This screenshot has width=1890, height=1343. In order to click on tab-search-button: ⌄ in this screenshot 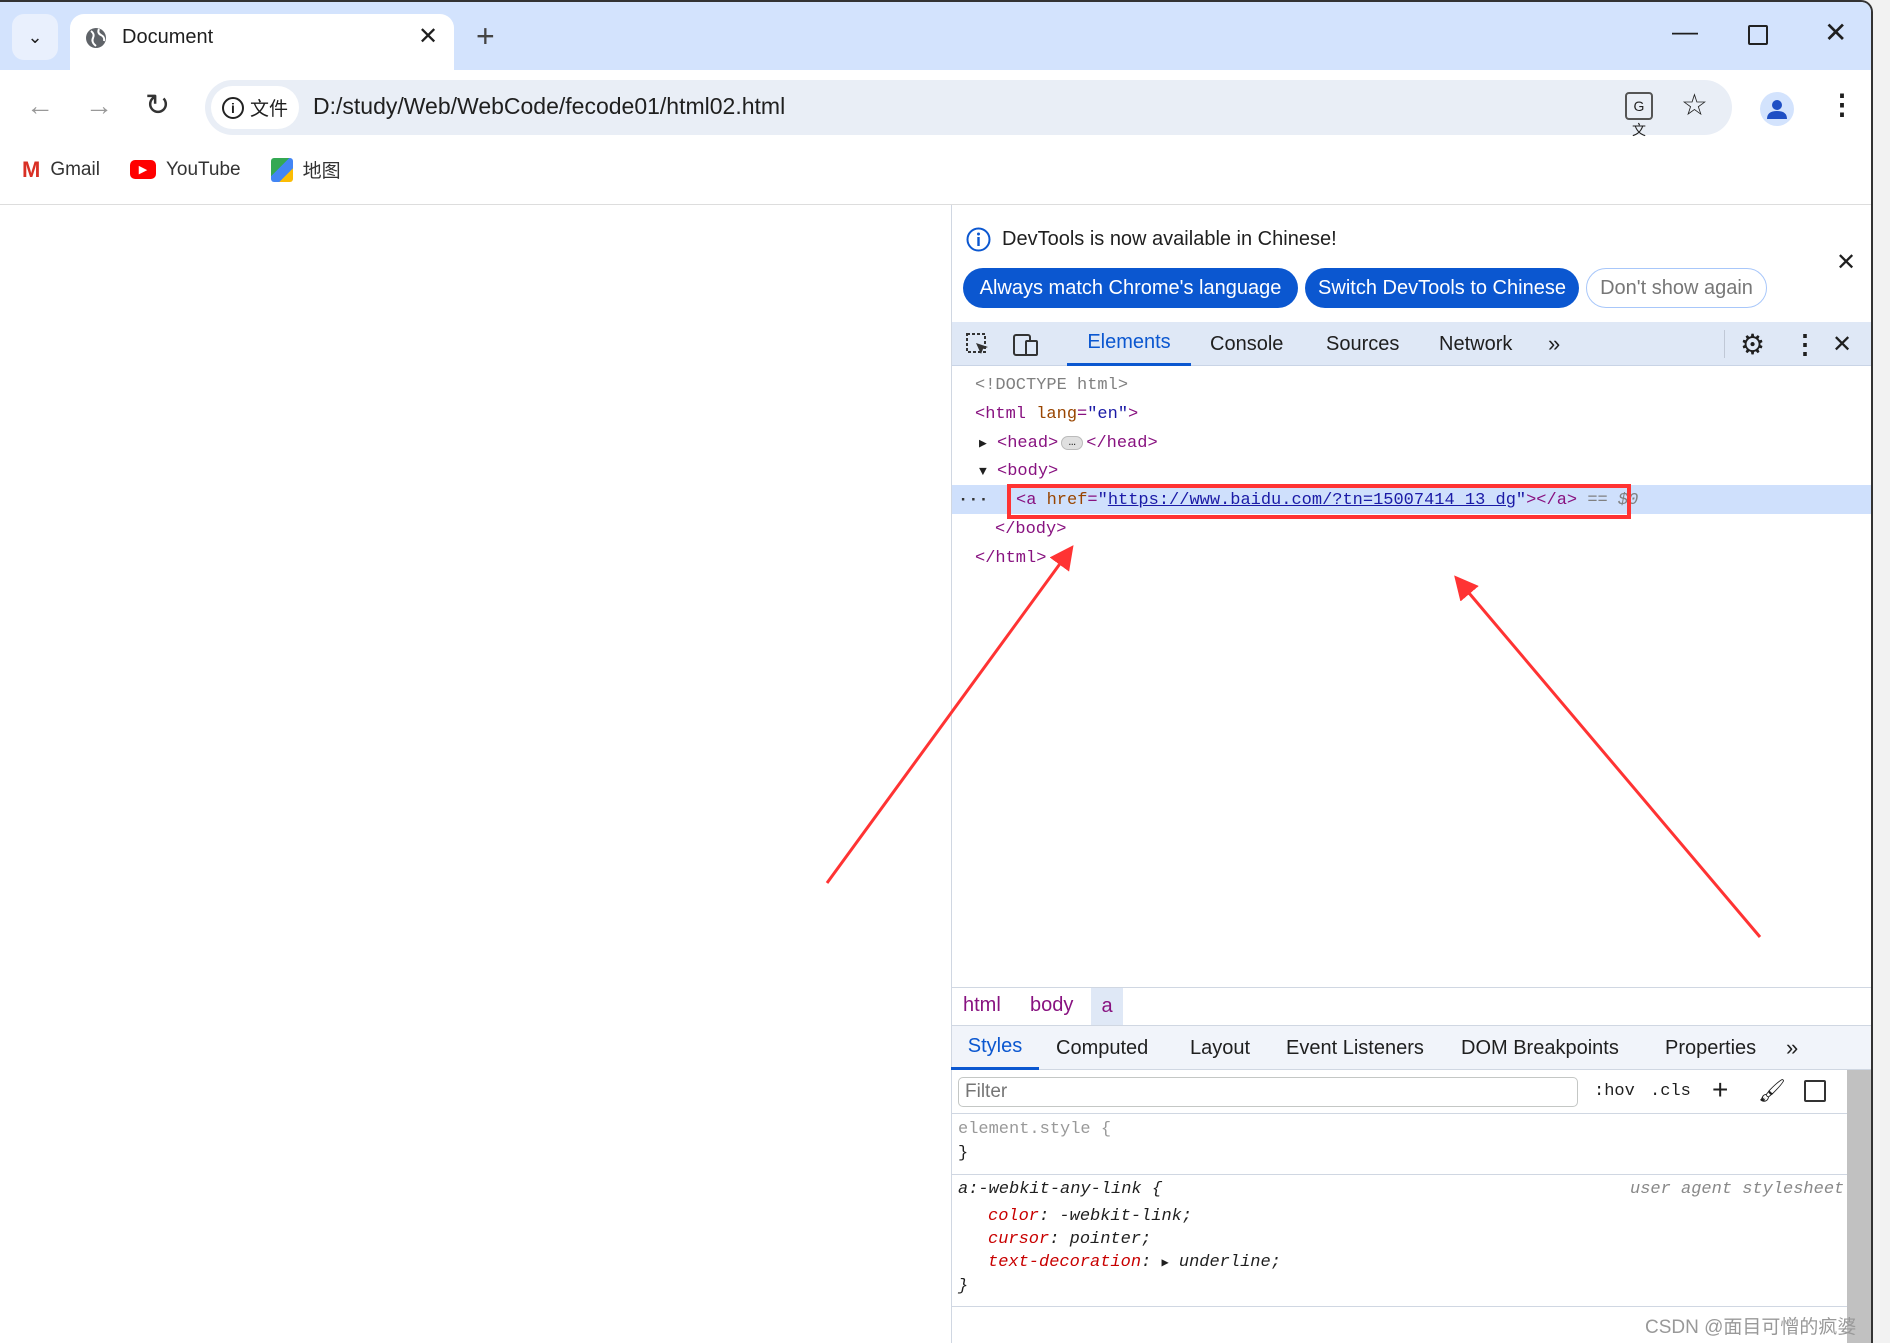, I will do `click(35, 37)`.